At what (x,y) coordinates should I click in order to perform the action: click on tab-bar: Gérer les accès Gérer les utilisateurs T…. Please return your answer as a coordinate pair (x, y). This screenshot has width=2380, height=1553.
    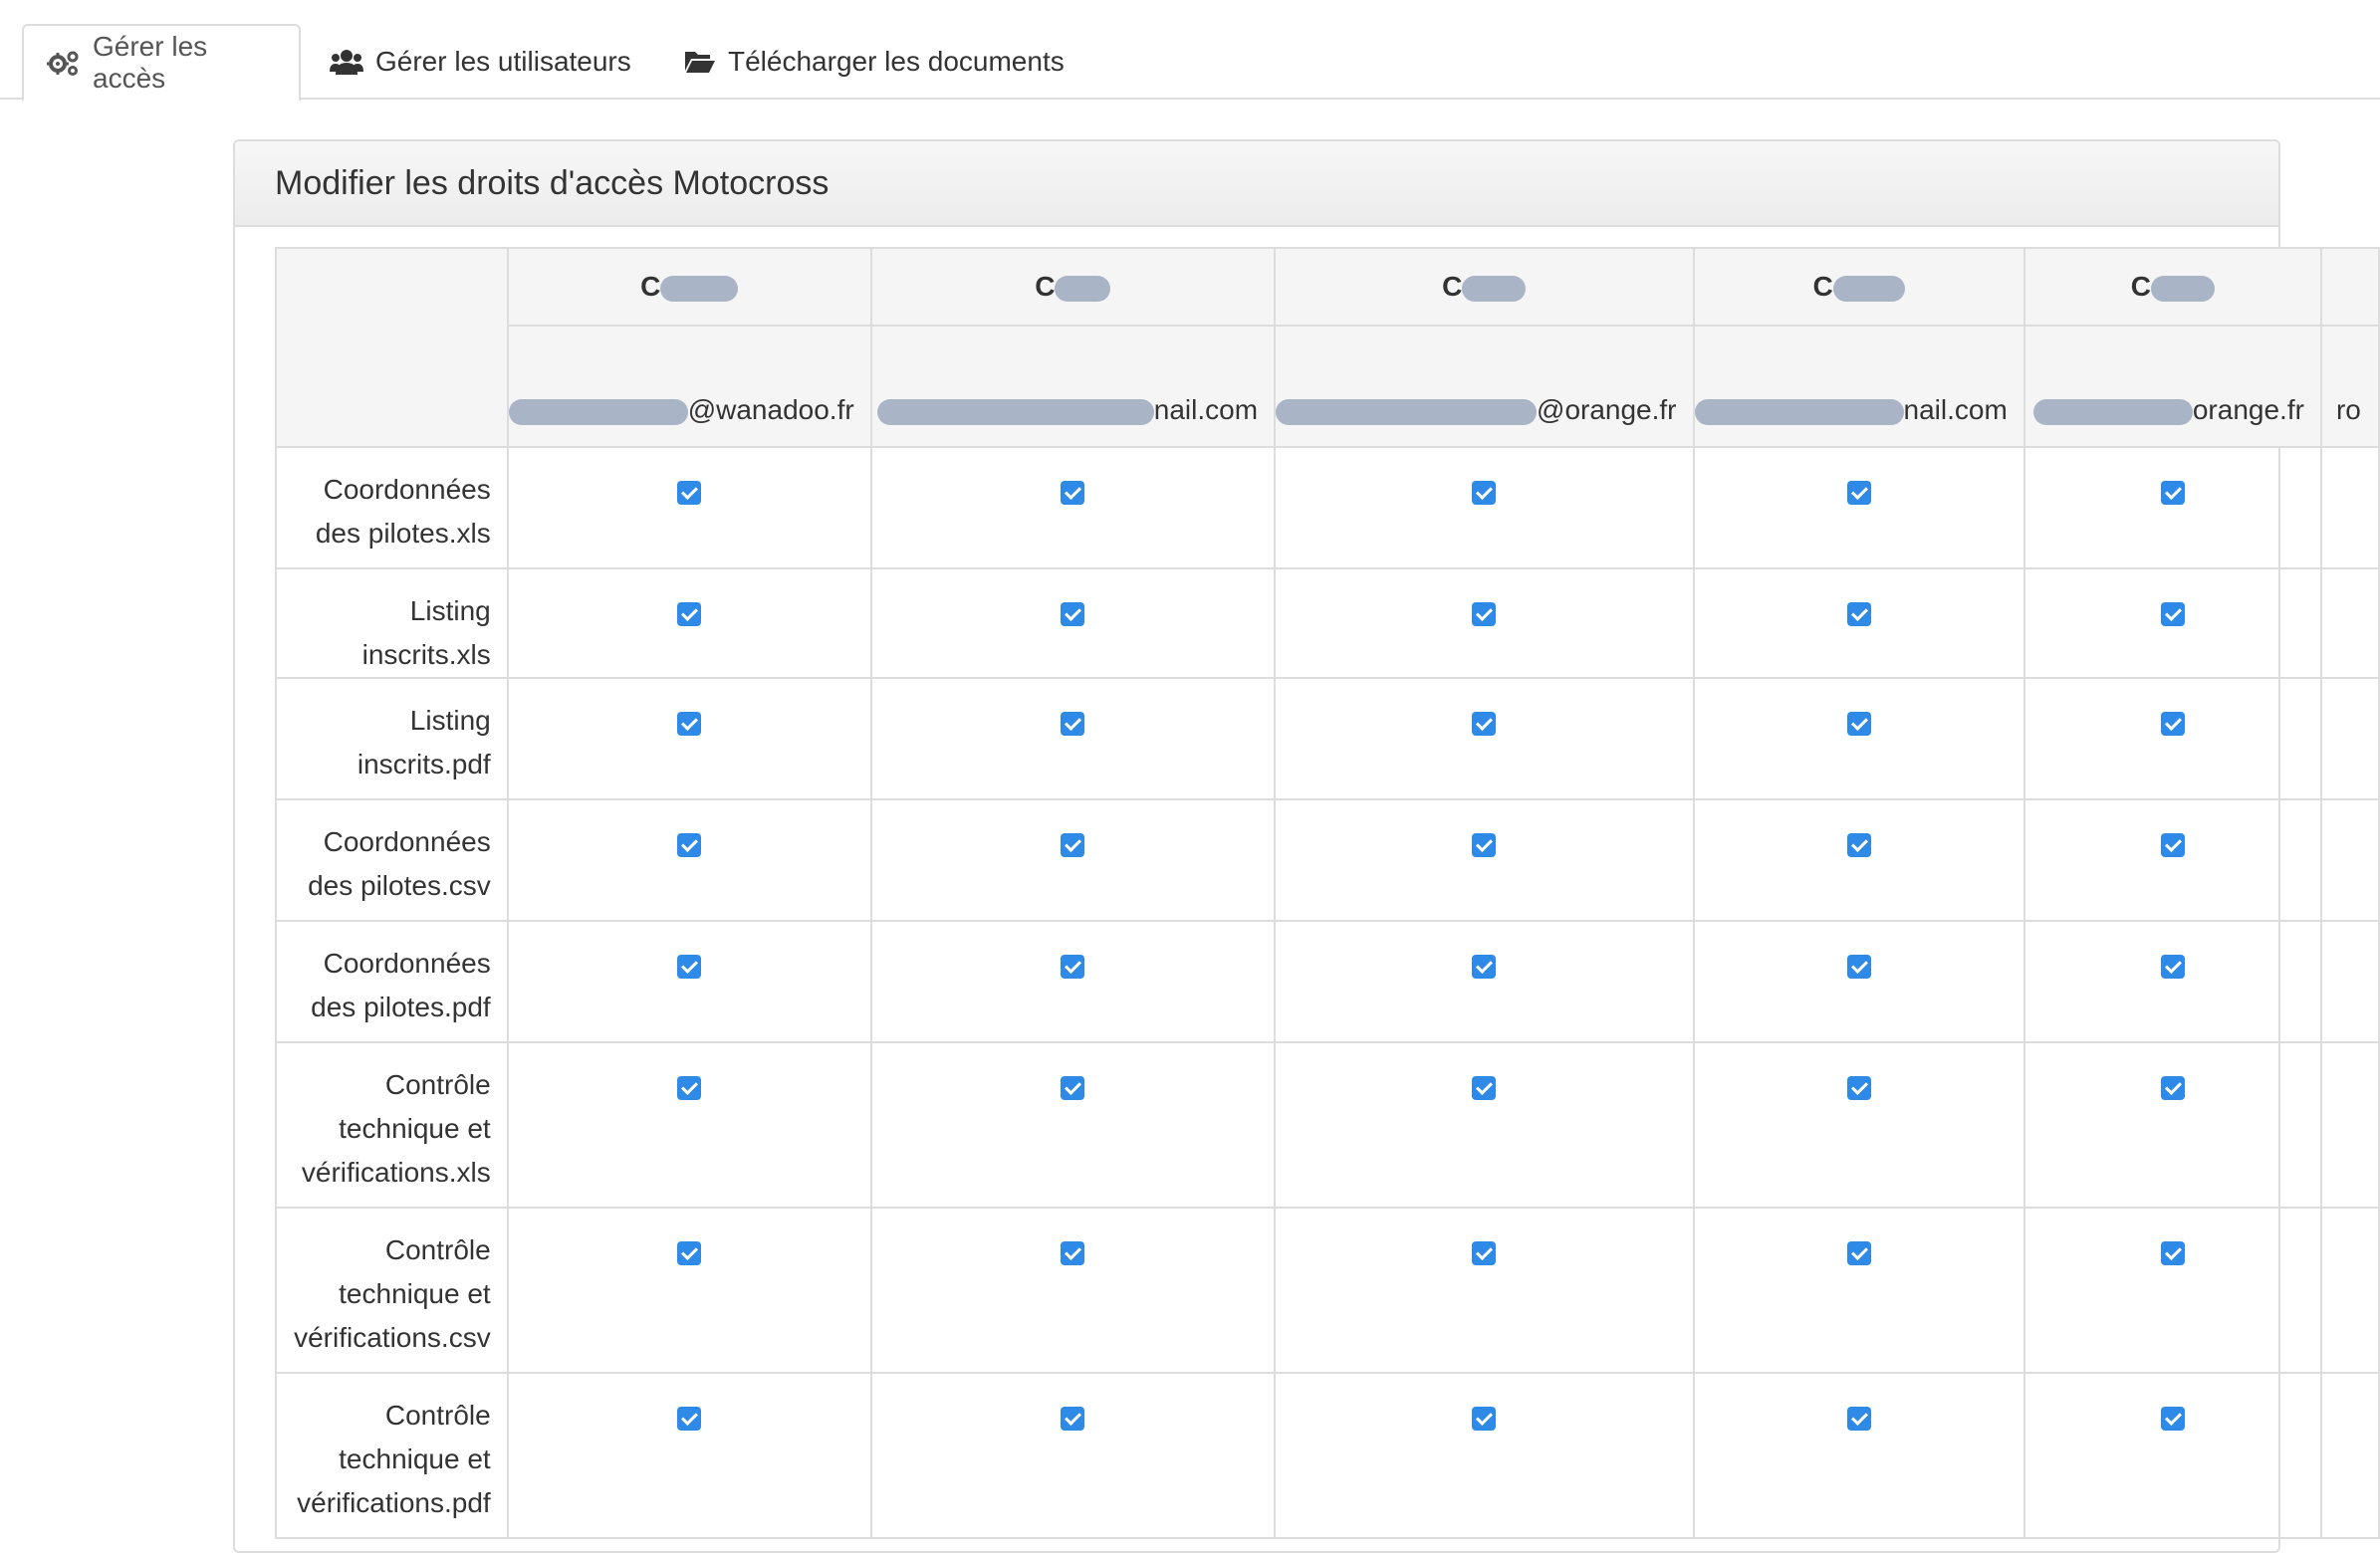
    Looking at the image, I should click on (1190, 51).